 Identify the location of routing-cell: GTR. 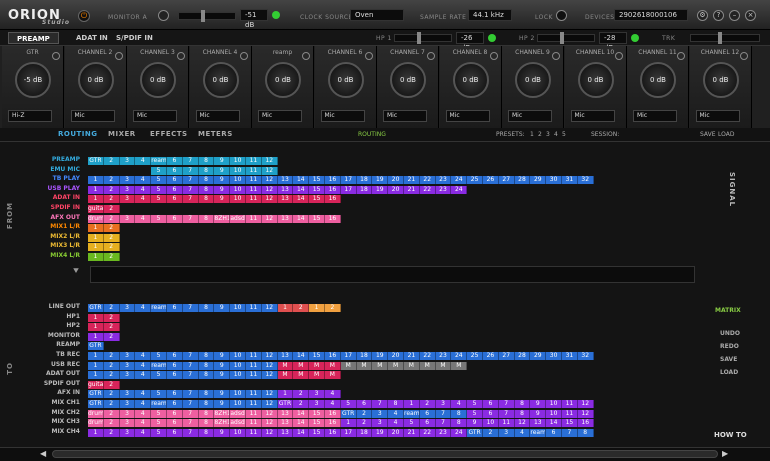
(96, 394).